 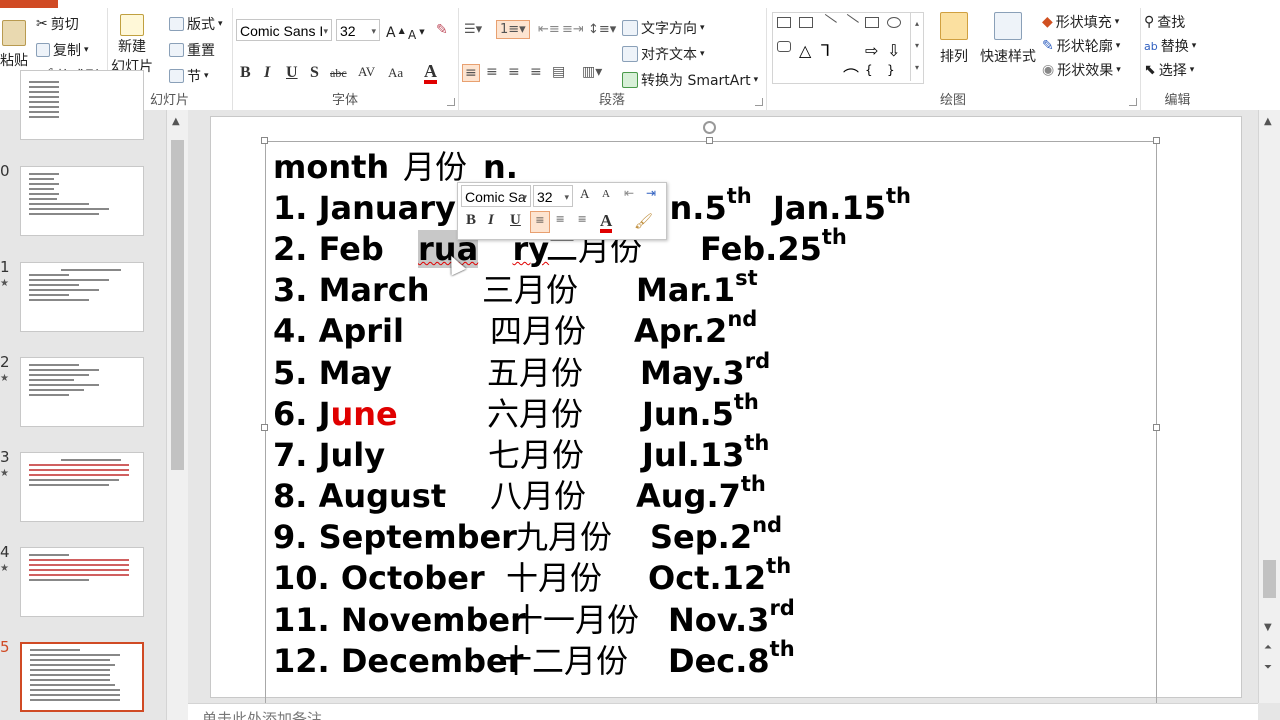 What do you see at coordinates (284, 30) in the screenshot?
I see `font-family-box: Comic Sans I ▾` at bounding box center [284, 30].